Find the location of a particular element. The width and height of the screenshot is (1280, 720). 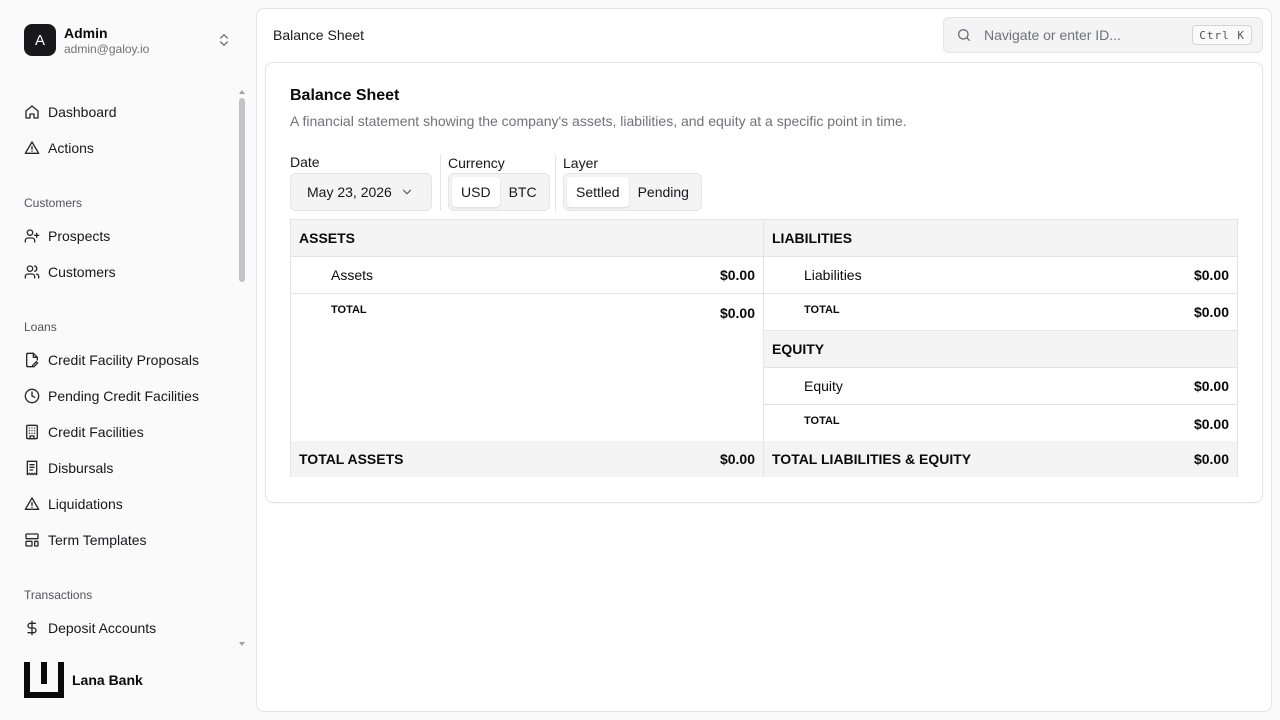

sidebar-item-label: Credit Facilities is located at coordinates (96, 432).